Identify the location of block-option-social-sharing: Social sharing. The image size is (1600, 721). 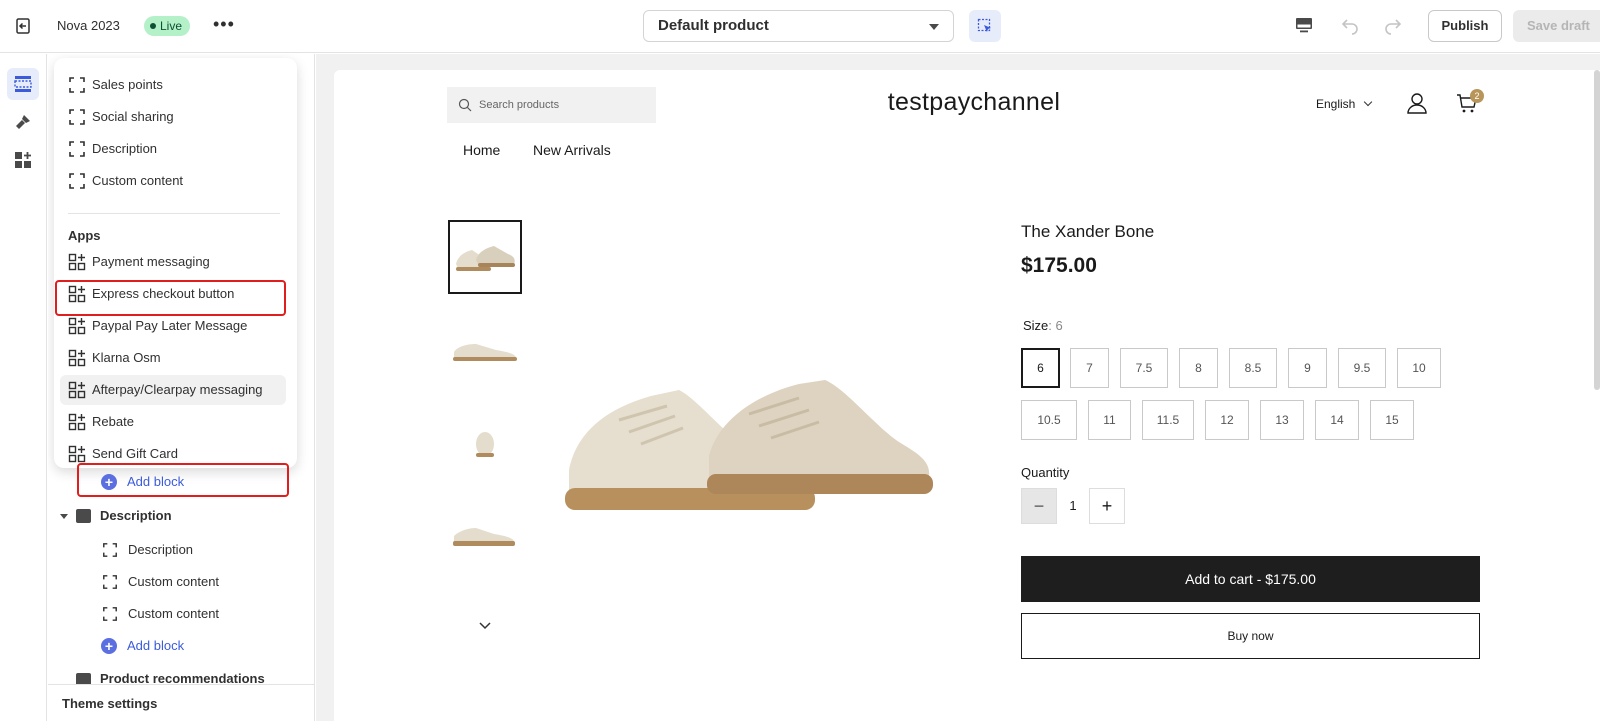
(173, 117).